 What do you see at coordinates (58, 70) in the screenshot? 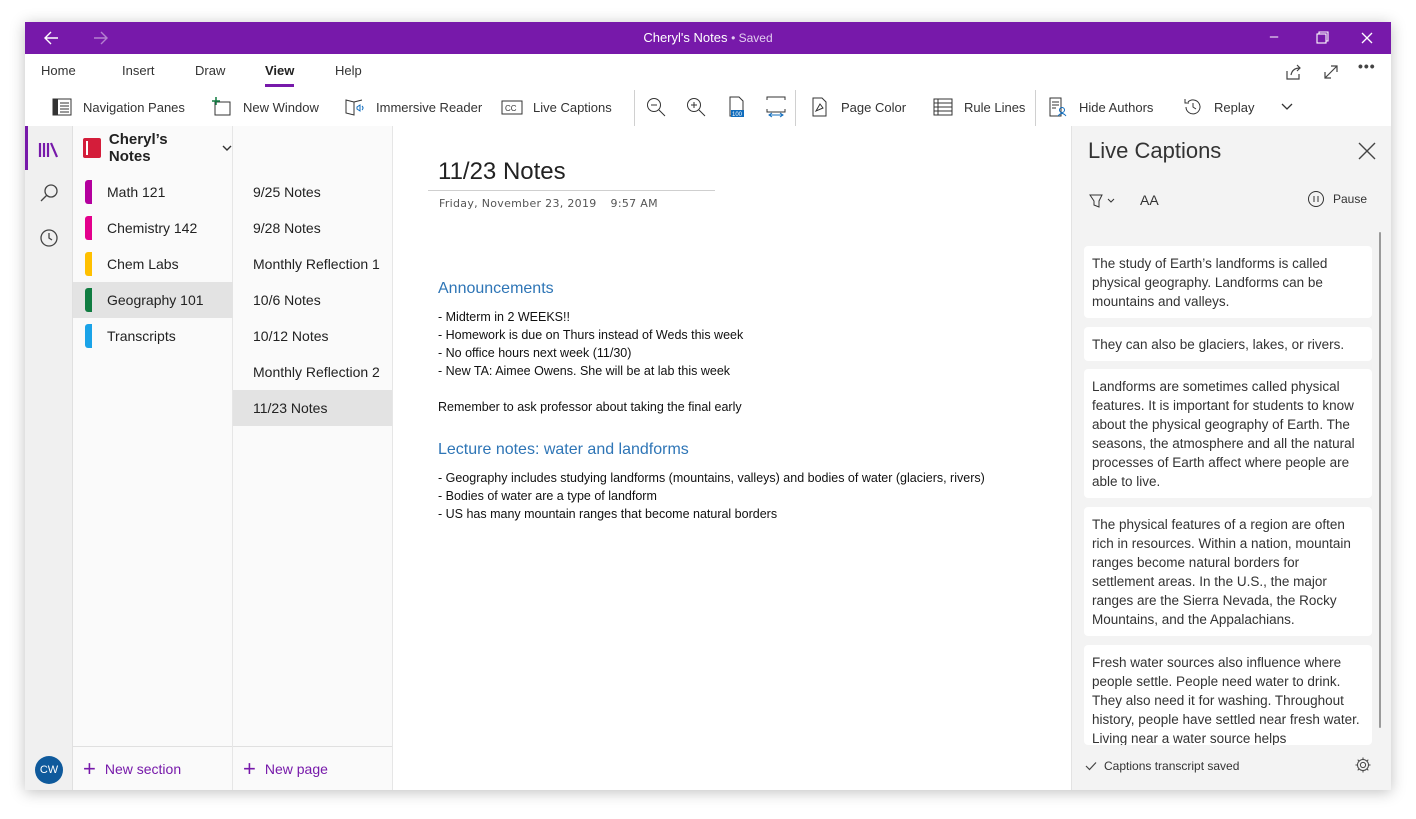
I see `tab-home: Home` at bounding box center [58, 70].